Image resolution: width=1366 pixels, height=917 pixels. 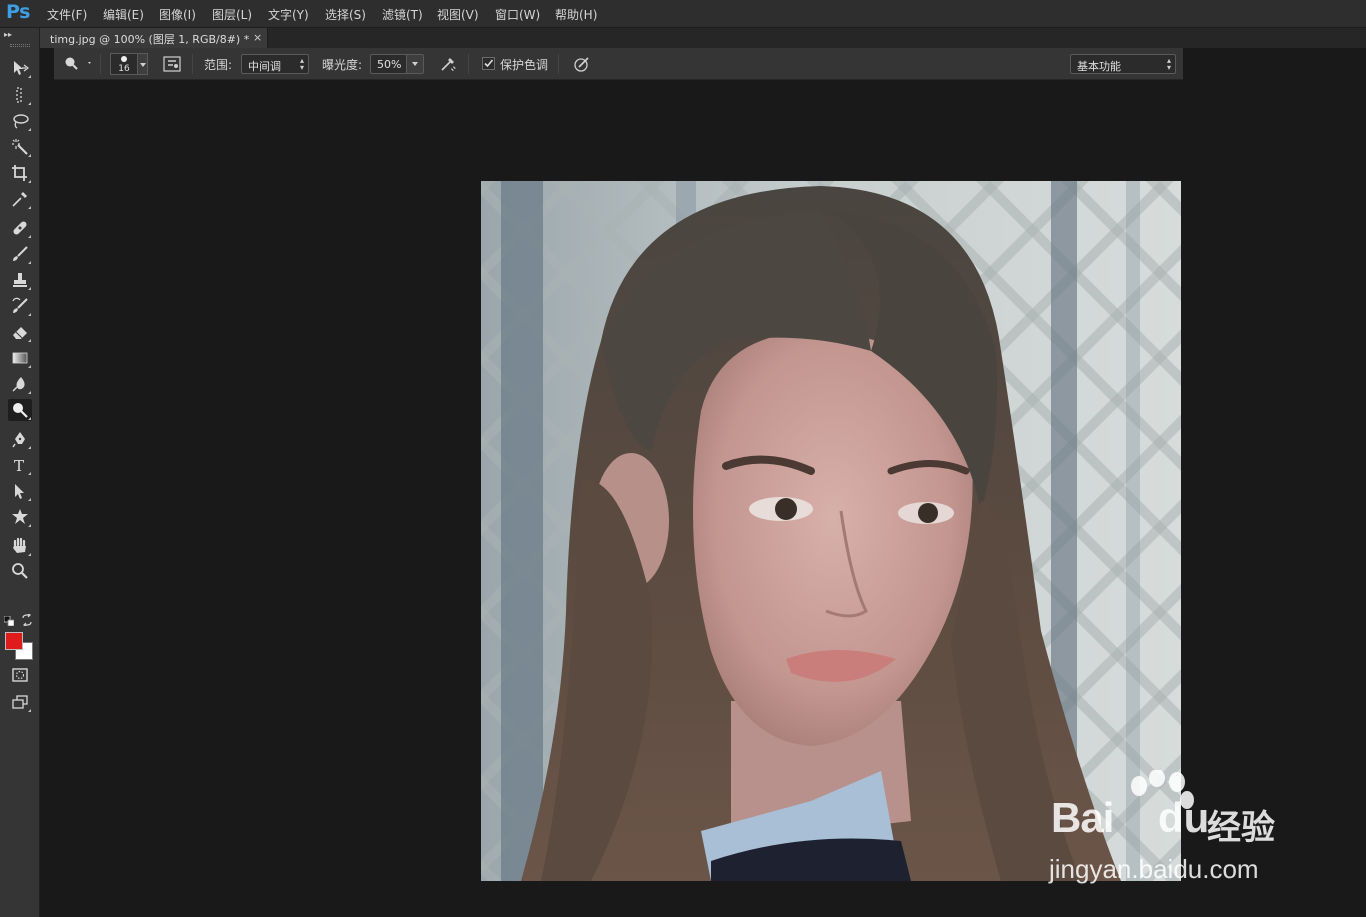 I want to click on menu-item: 选择(S), so click(x=345, y=14).